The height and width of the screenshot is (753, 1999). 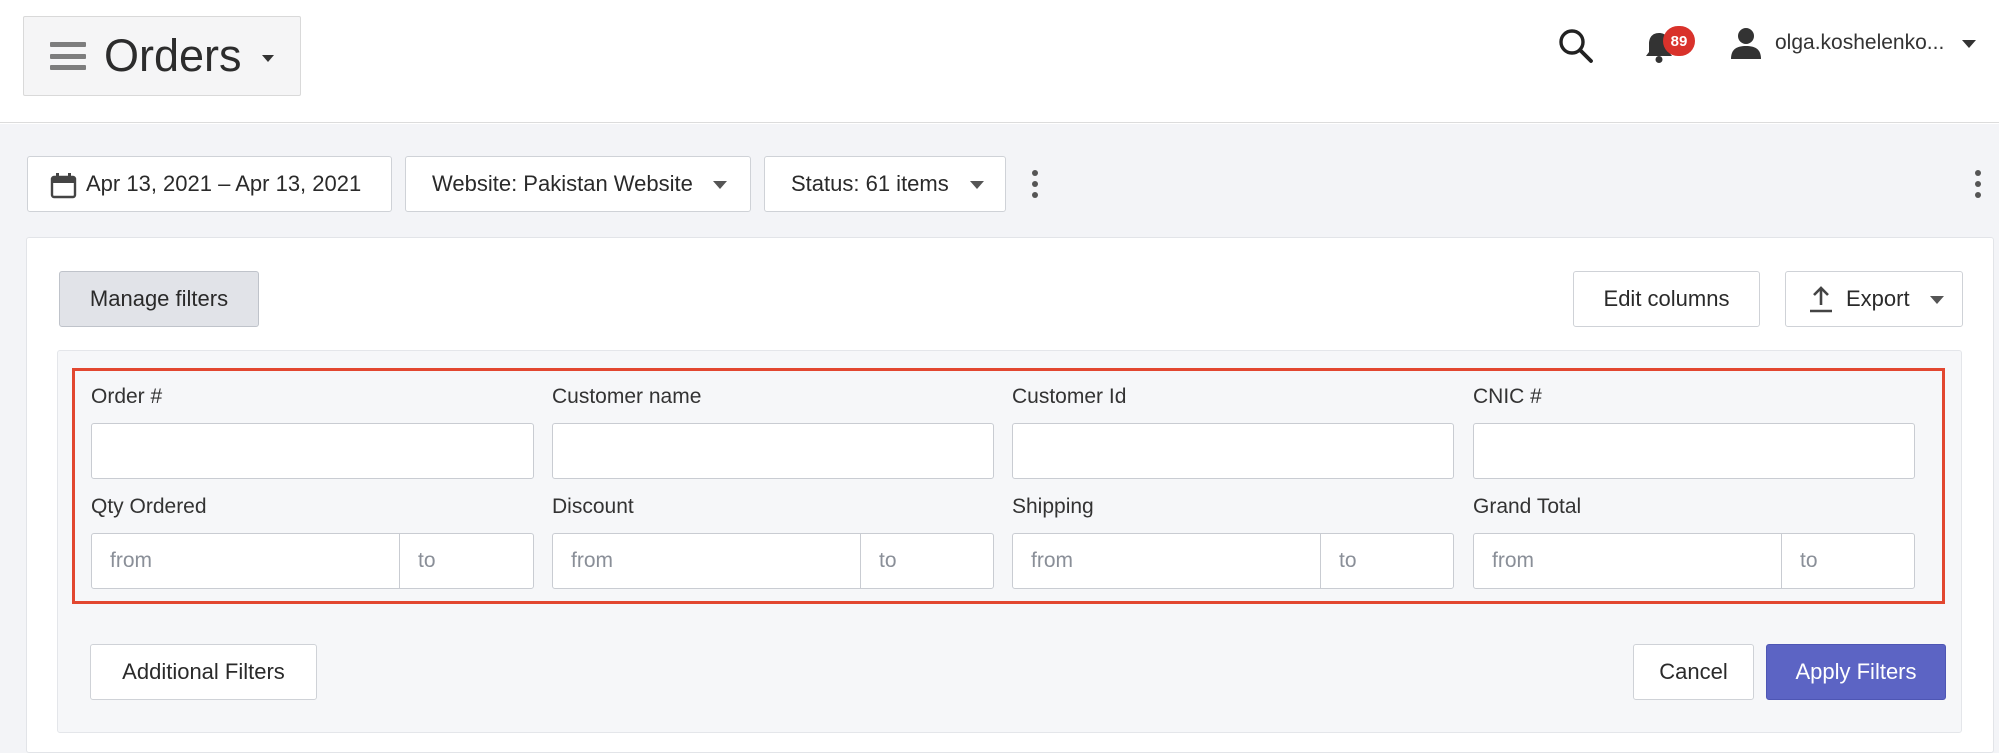 What do you see at coordinates (1978, 184) in the screenshot?
I see `page-options-kebab-icon` at bounding box center [1978, 184].